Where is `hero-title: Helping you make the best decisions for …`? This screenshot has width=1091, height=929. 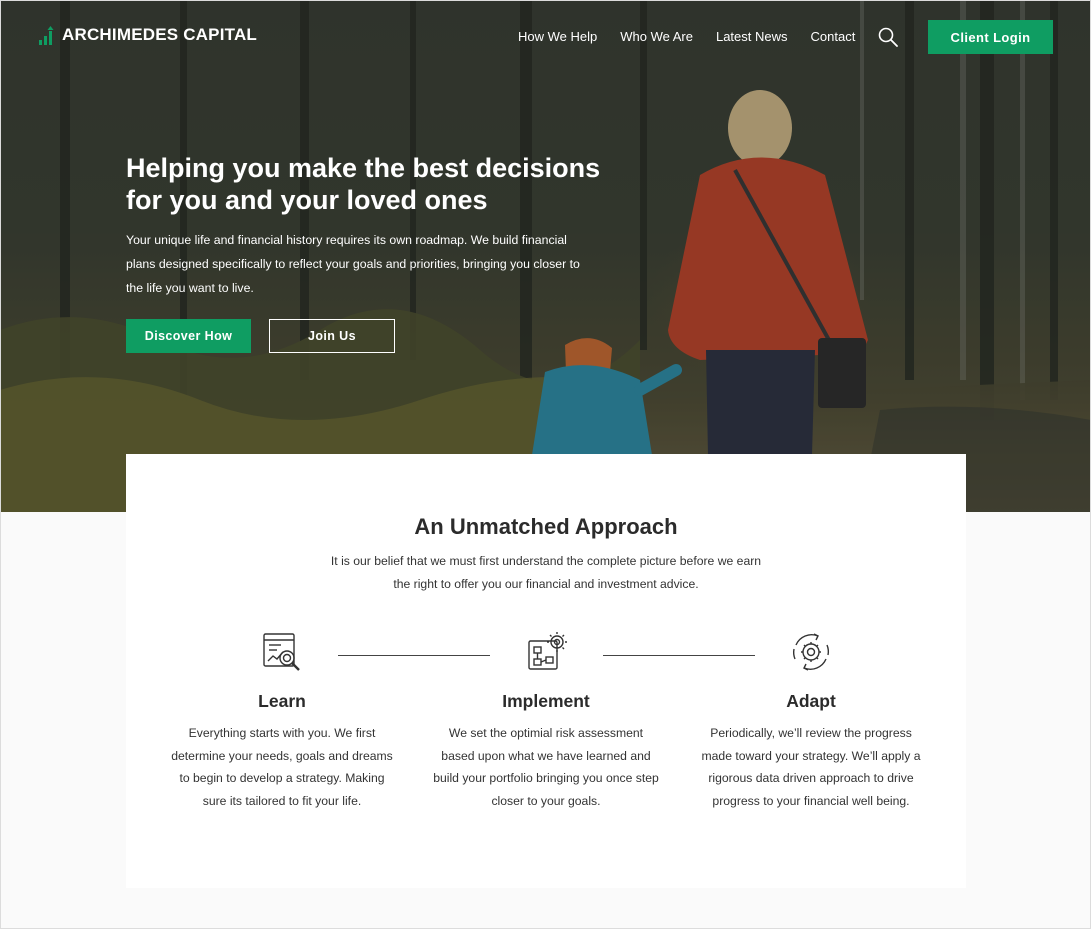
hero-title: Helping you make the best decisions for … is located at coordinates (386, 184).